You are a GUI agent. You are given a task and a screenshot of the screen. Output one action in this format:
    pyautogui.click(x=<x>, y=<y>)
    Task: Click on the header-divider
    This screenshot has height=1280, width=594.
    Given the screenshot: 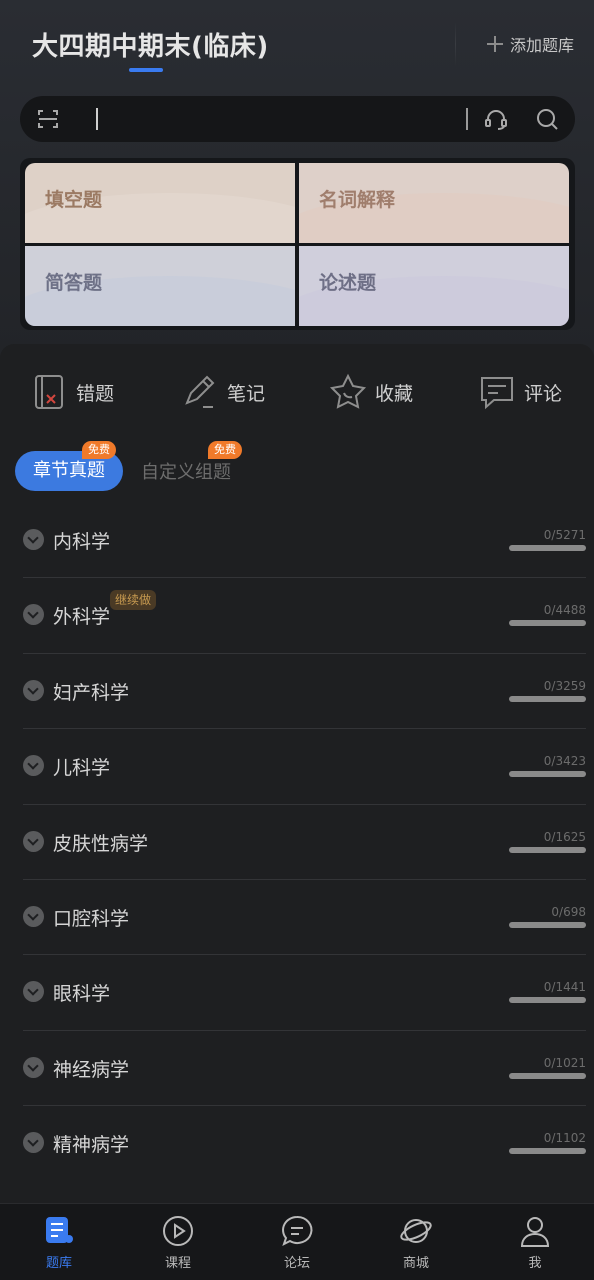 What is the action you would take?
    pyautogui.click(x=455, y=44)
    